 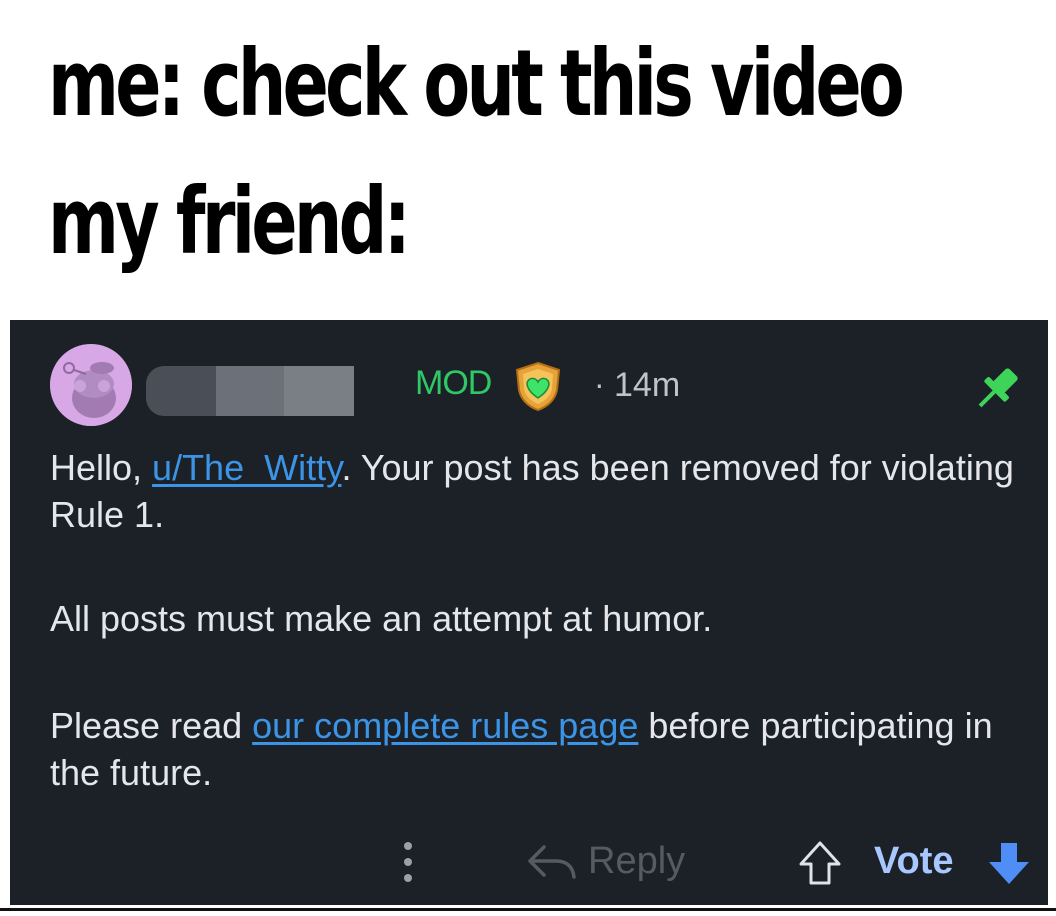 What do you see at coordinates (101, 467) in the screenshot?
I see `greeting-text: Hello,` at bounding box center [101, 467].